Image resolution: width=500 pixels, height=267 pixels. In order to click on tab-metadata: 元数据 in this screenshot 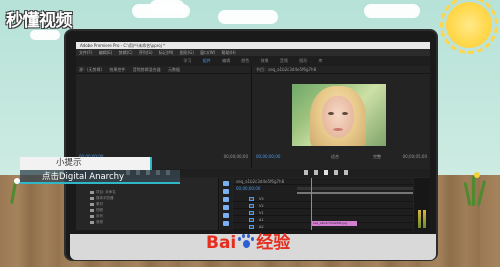, I will do `click(174, 69)`.